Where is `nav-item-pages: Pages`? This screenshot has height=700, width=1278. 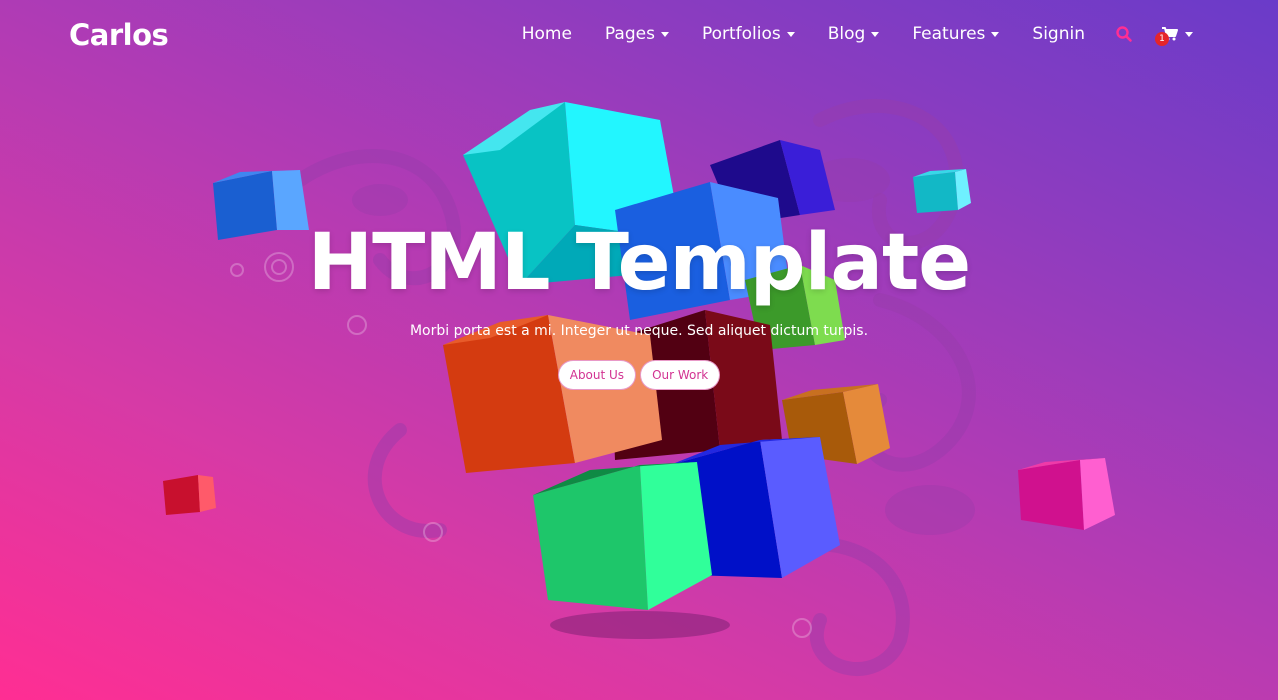 nav-item-pages: Pages is located at coordinates (637, 34).